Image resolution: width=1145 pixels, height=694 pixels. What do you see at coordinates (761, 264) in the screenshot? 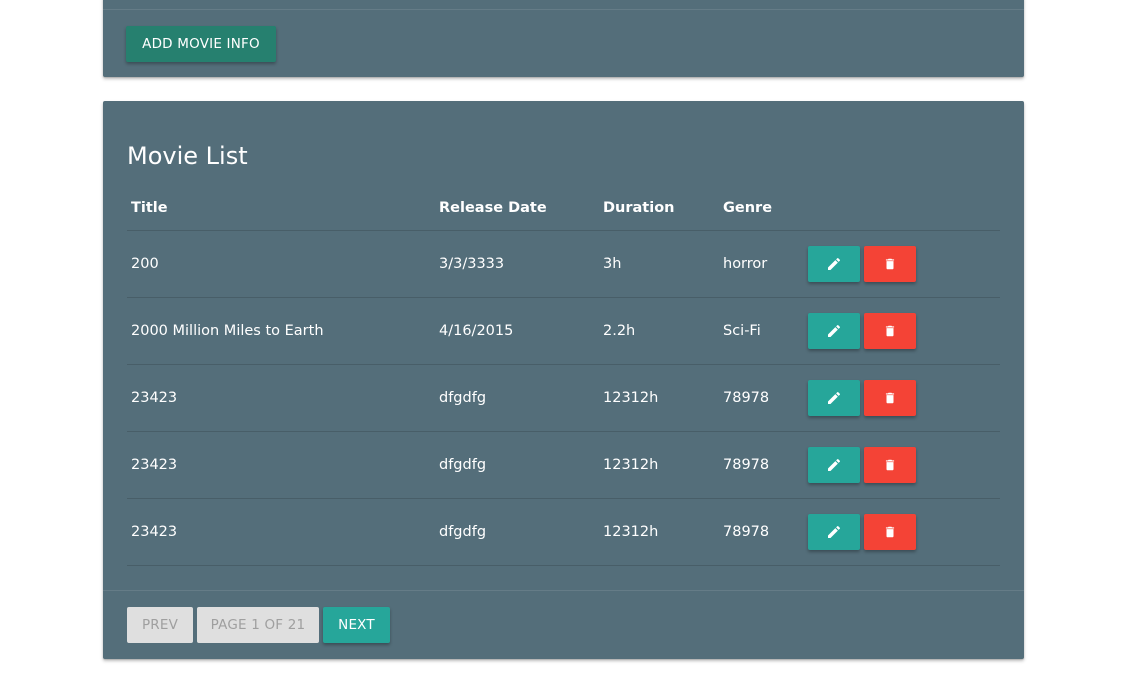
I see `cell-genre: horror` at bounding box center [761, 264].